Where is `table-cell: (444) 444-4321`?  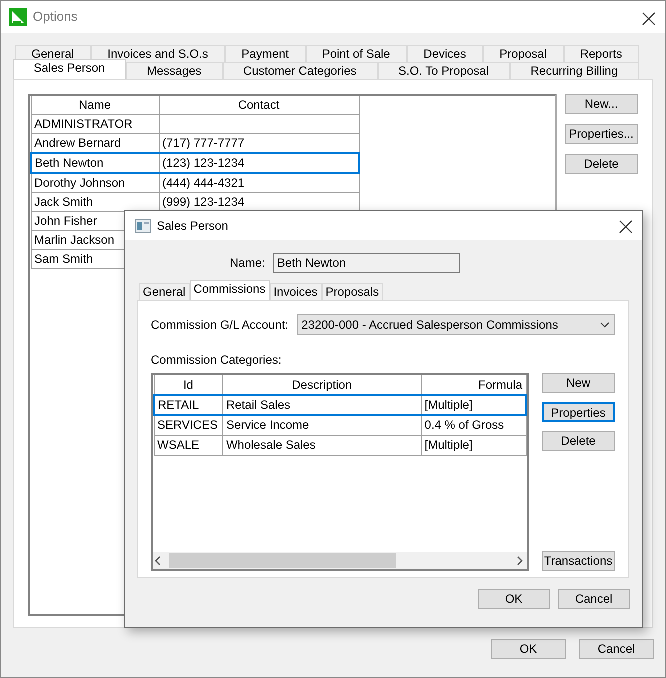 table-cell: (444) 444-4321 is located at coordinates (203, 183).